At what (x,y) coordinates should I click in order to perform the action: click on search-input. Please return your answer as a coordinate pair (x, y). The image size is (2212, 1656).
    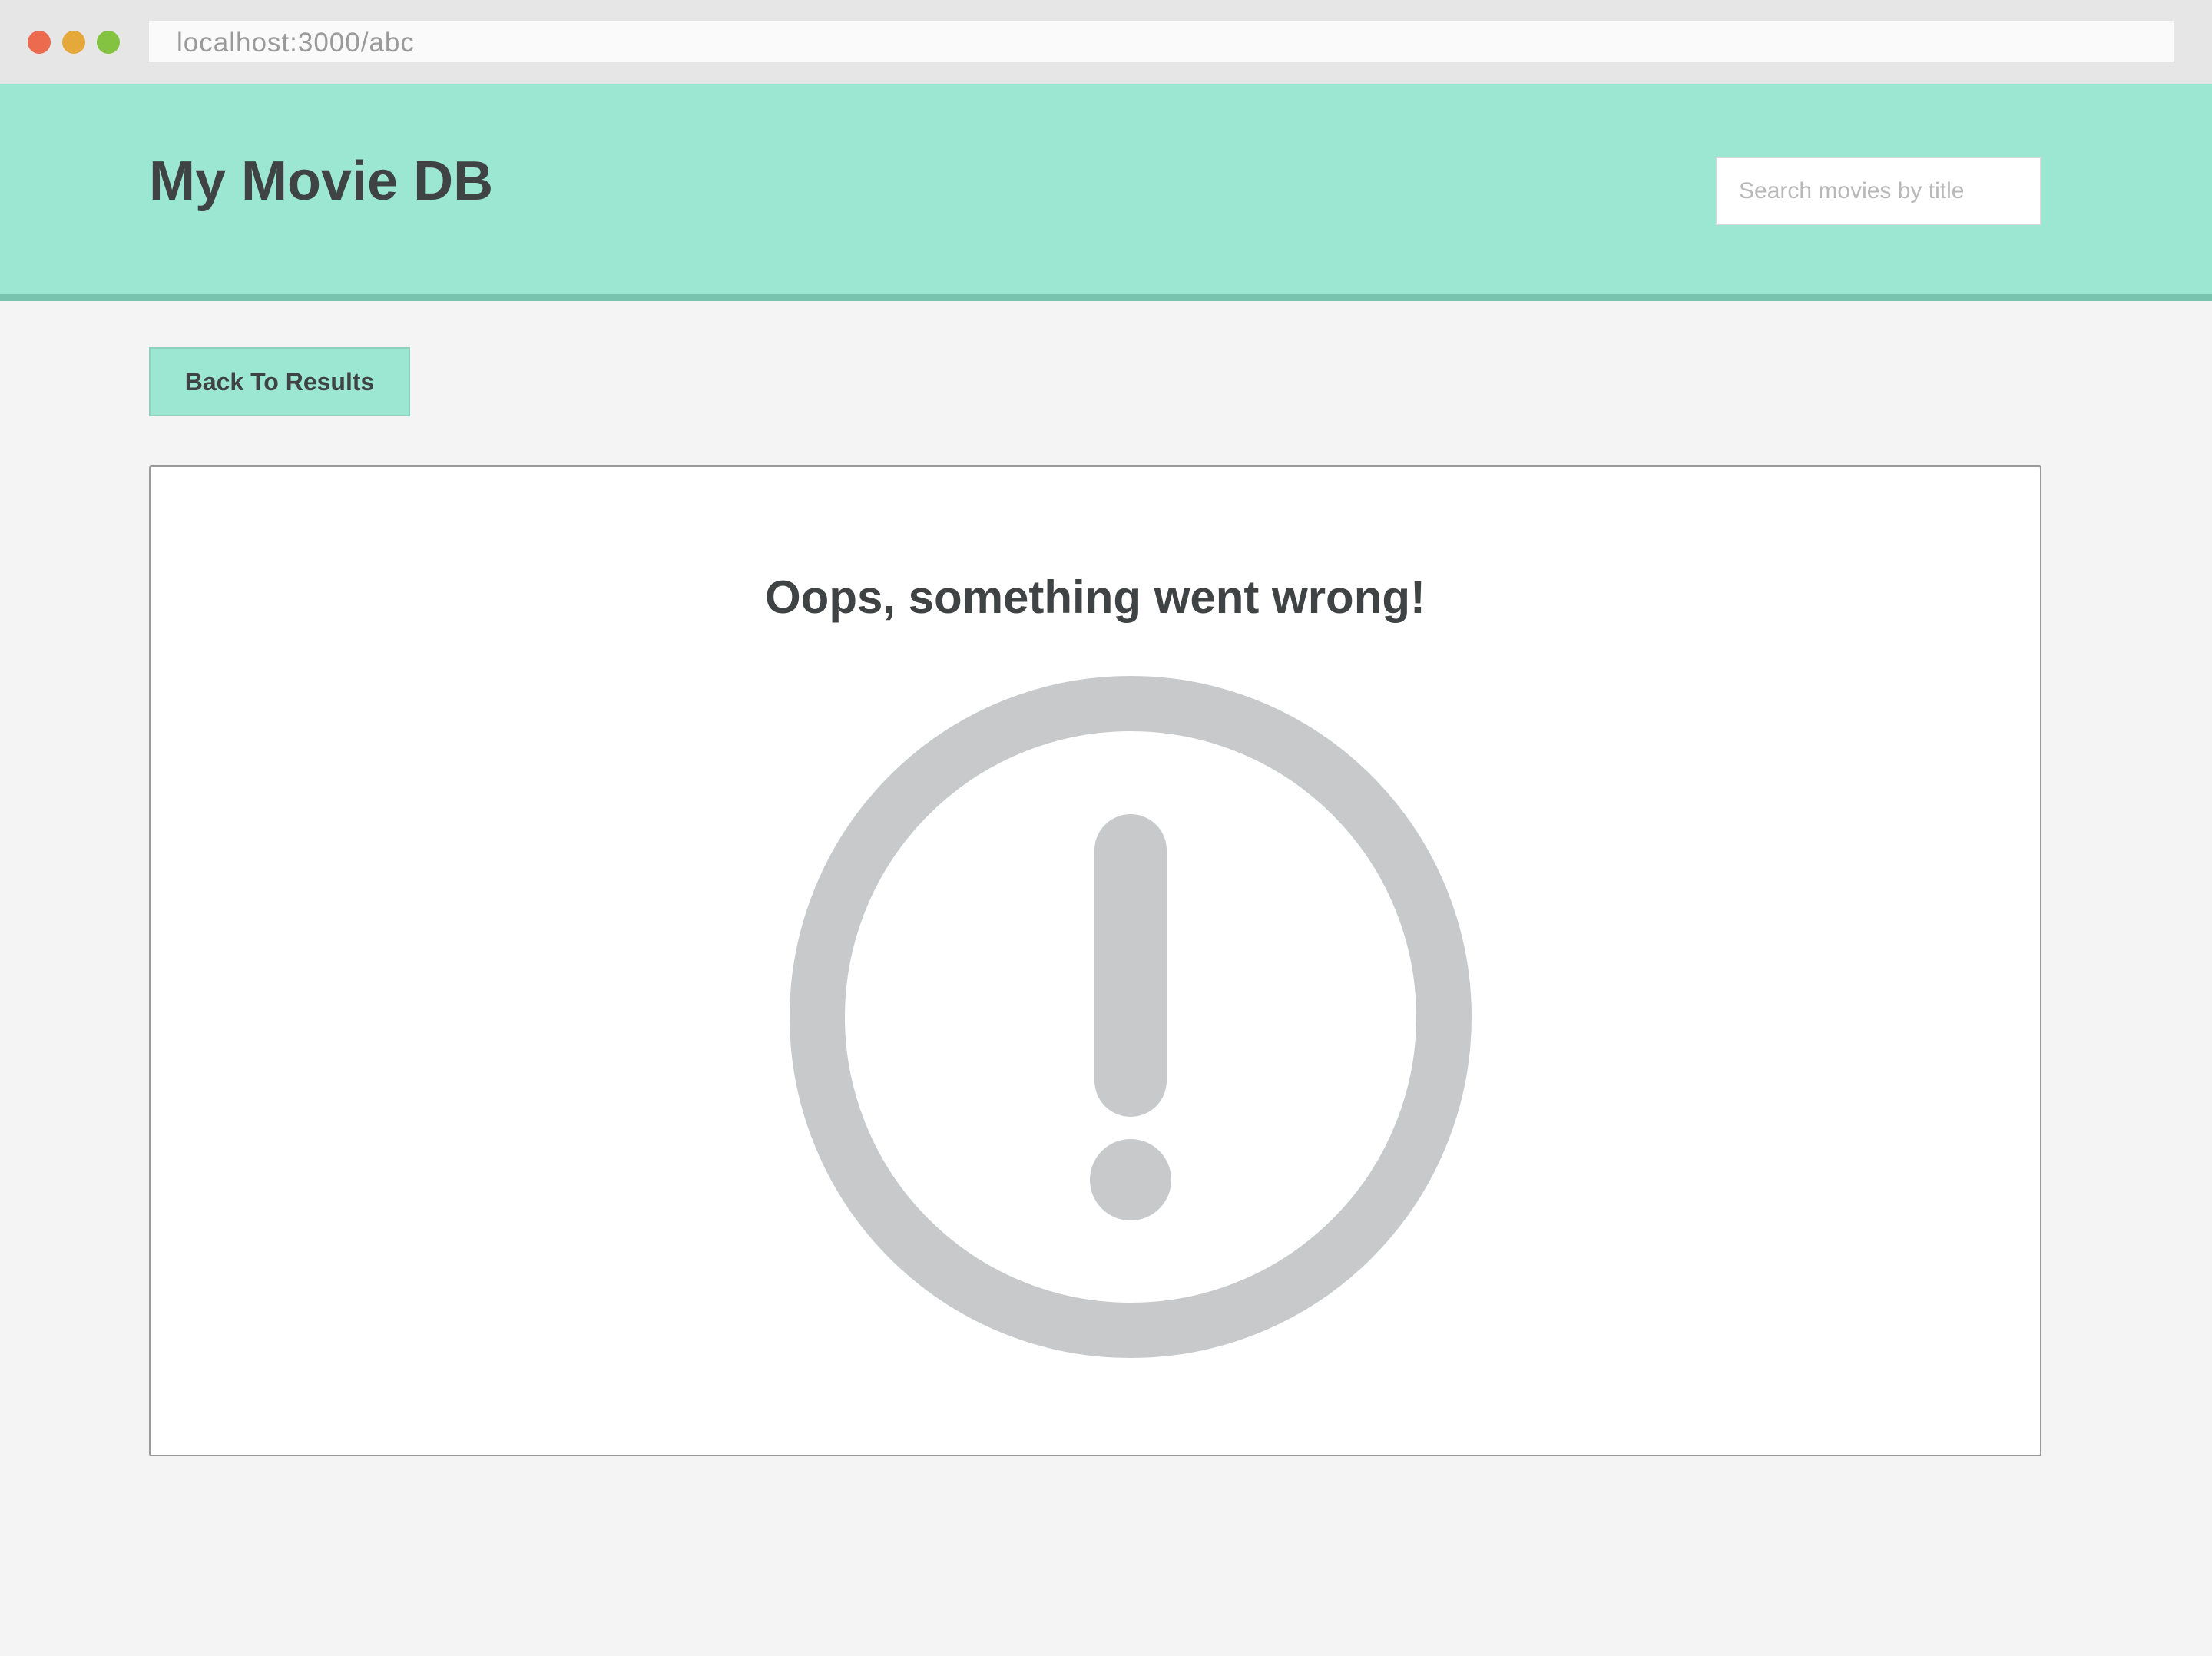
    Looking at the image, I should click on (1878, 191).